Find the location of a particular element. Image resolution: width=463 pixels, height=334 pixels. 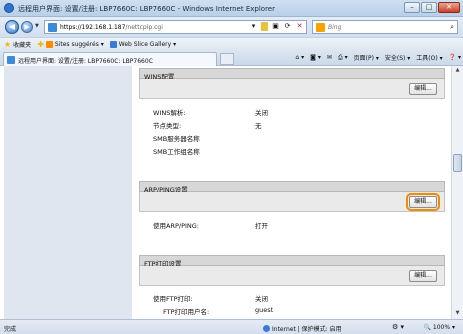

suggested-sites-icon is located at coordinates (49, 44).